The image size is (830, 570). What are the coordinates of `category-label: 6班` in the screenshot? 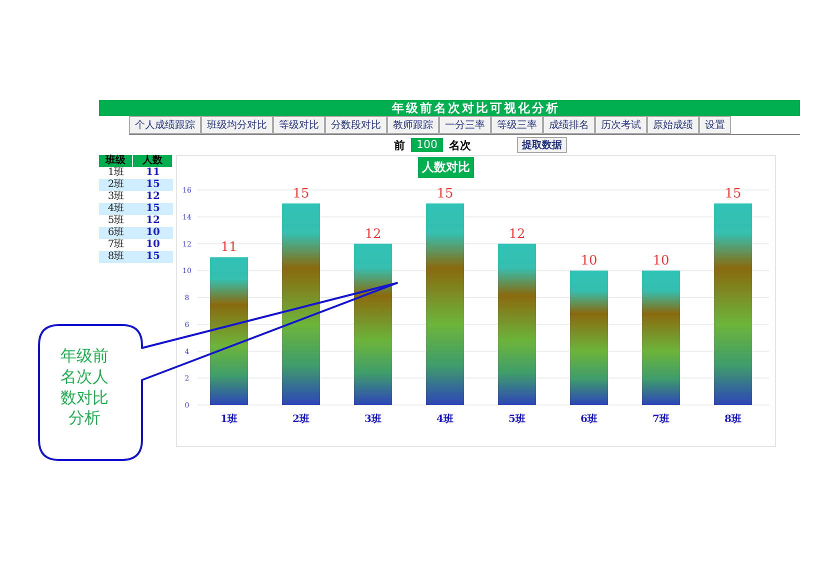 It's located at (589, 419).